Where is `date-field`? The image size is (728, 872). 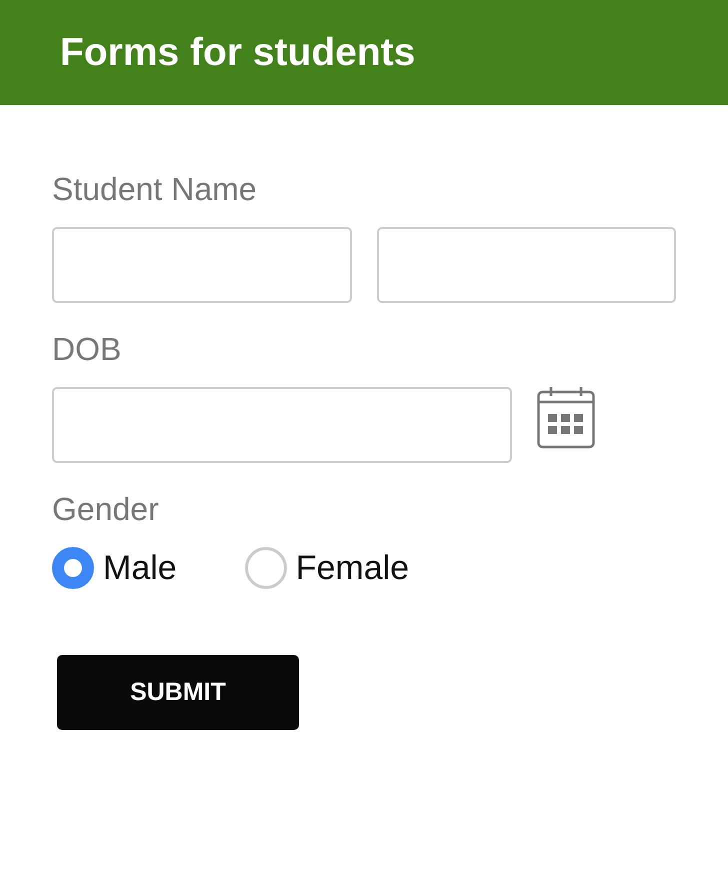
date-field is located at coordinates (282, 425).